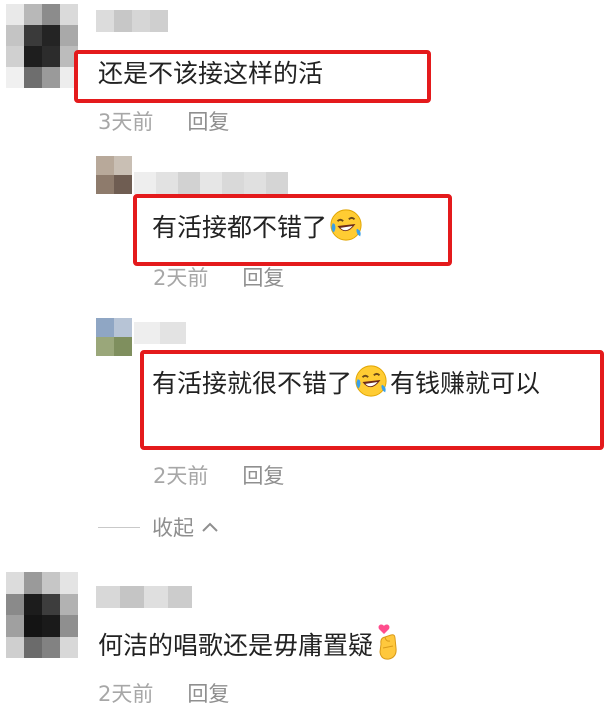  Describe the element at coordinates (211, 73) in the screenshot. I see `comment-text: 还是不该接这样的活` at that location.